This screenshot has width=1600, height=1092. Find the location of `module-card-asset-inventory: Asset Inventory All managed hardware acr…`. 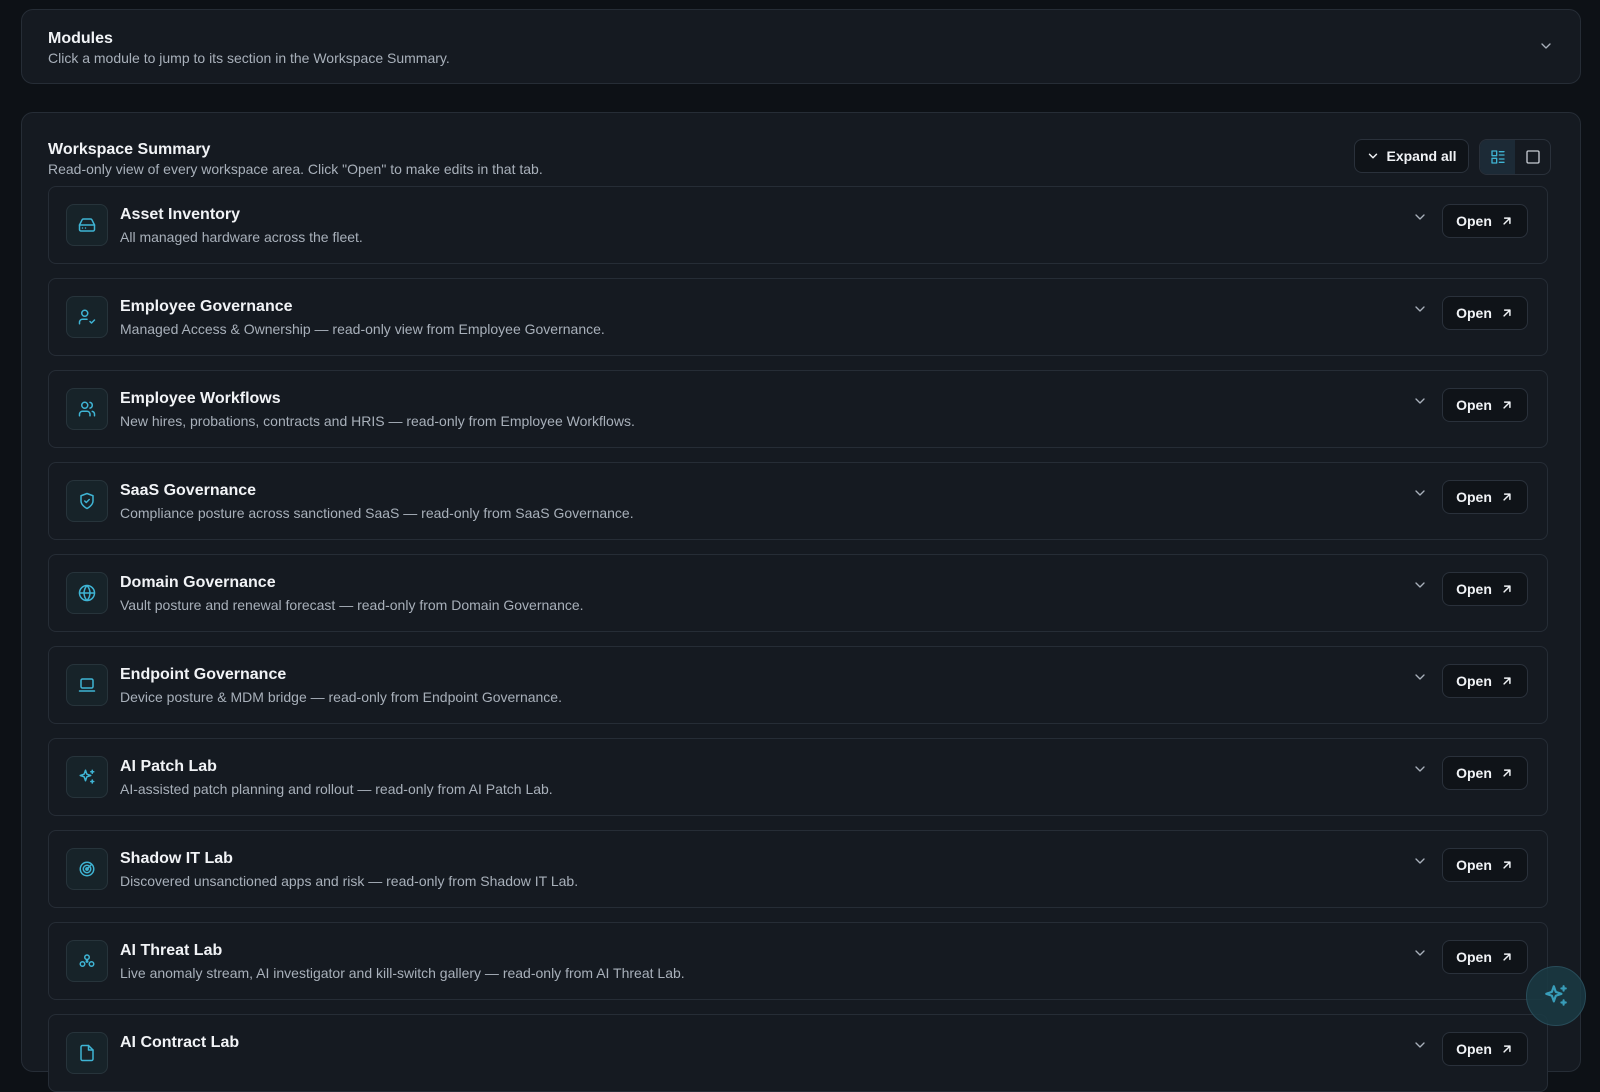

module-card-asset-inventory: Asset Inventory All managed hardware acr… is located at coordinates (798, 225).